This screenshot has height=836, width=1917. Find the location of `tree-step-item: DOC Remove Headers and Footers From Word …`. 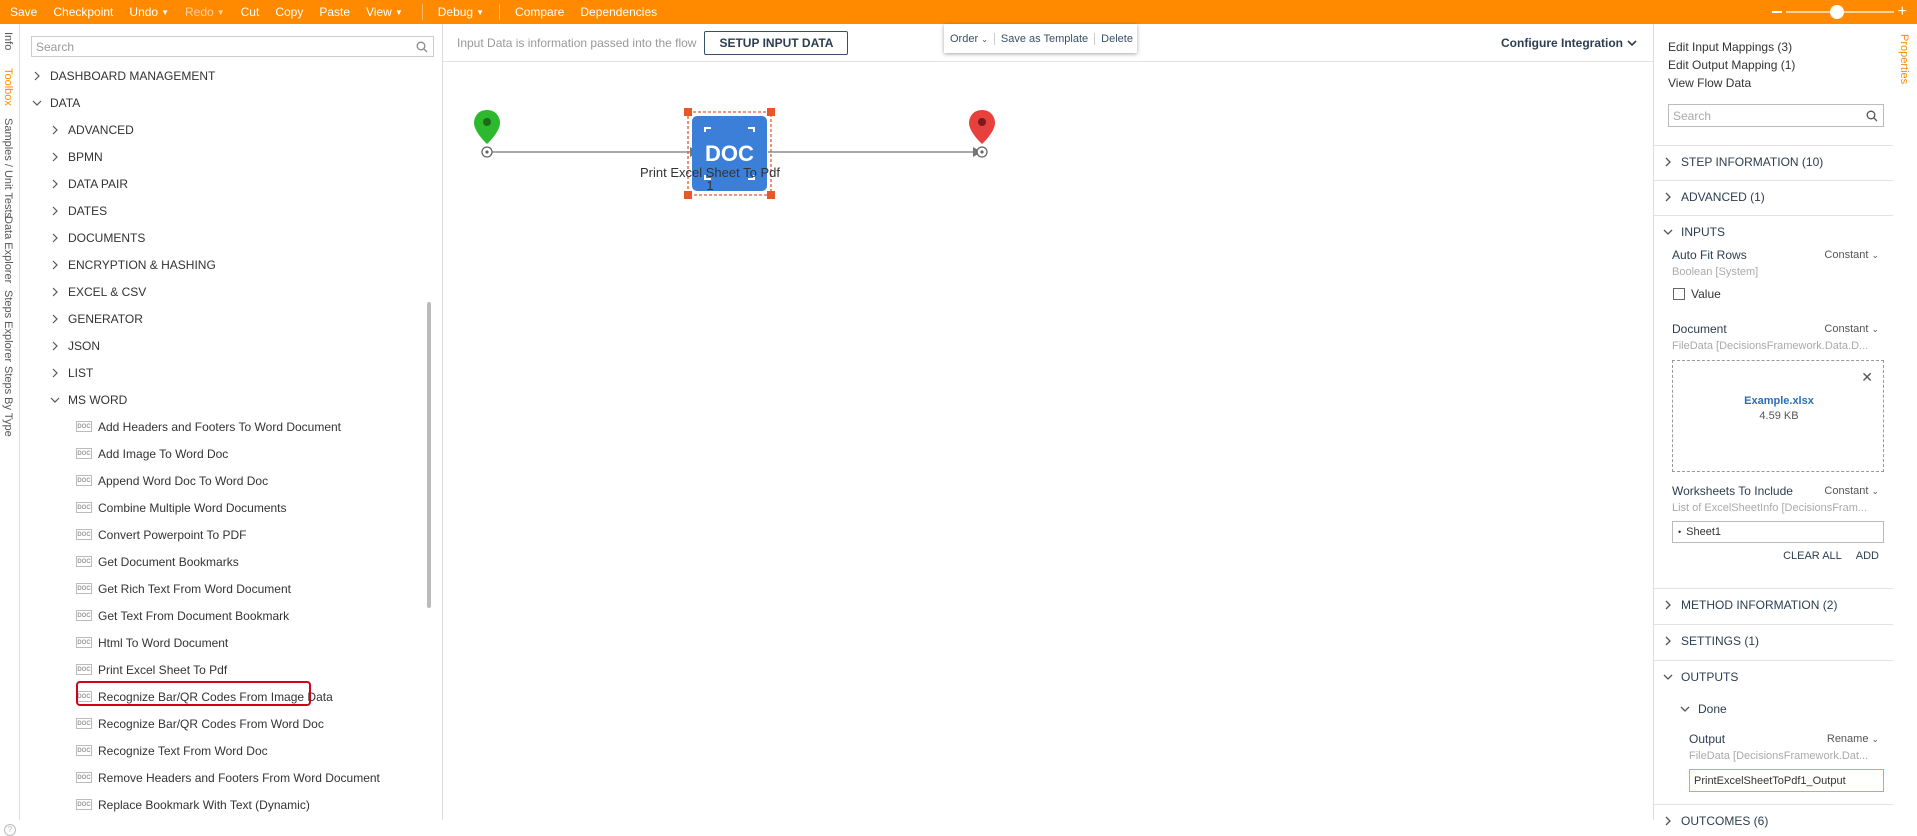

tree-step-item: DOC Remove Headers and Footers From Word … is located at coordinates (225, 777).